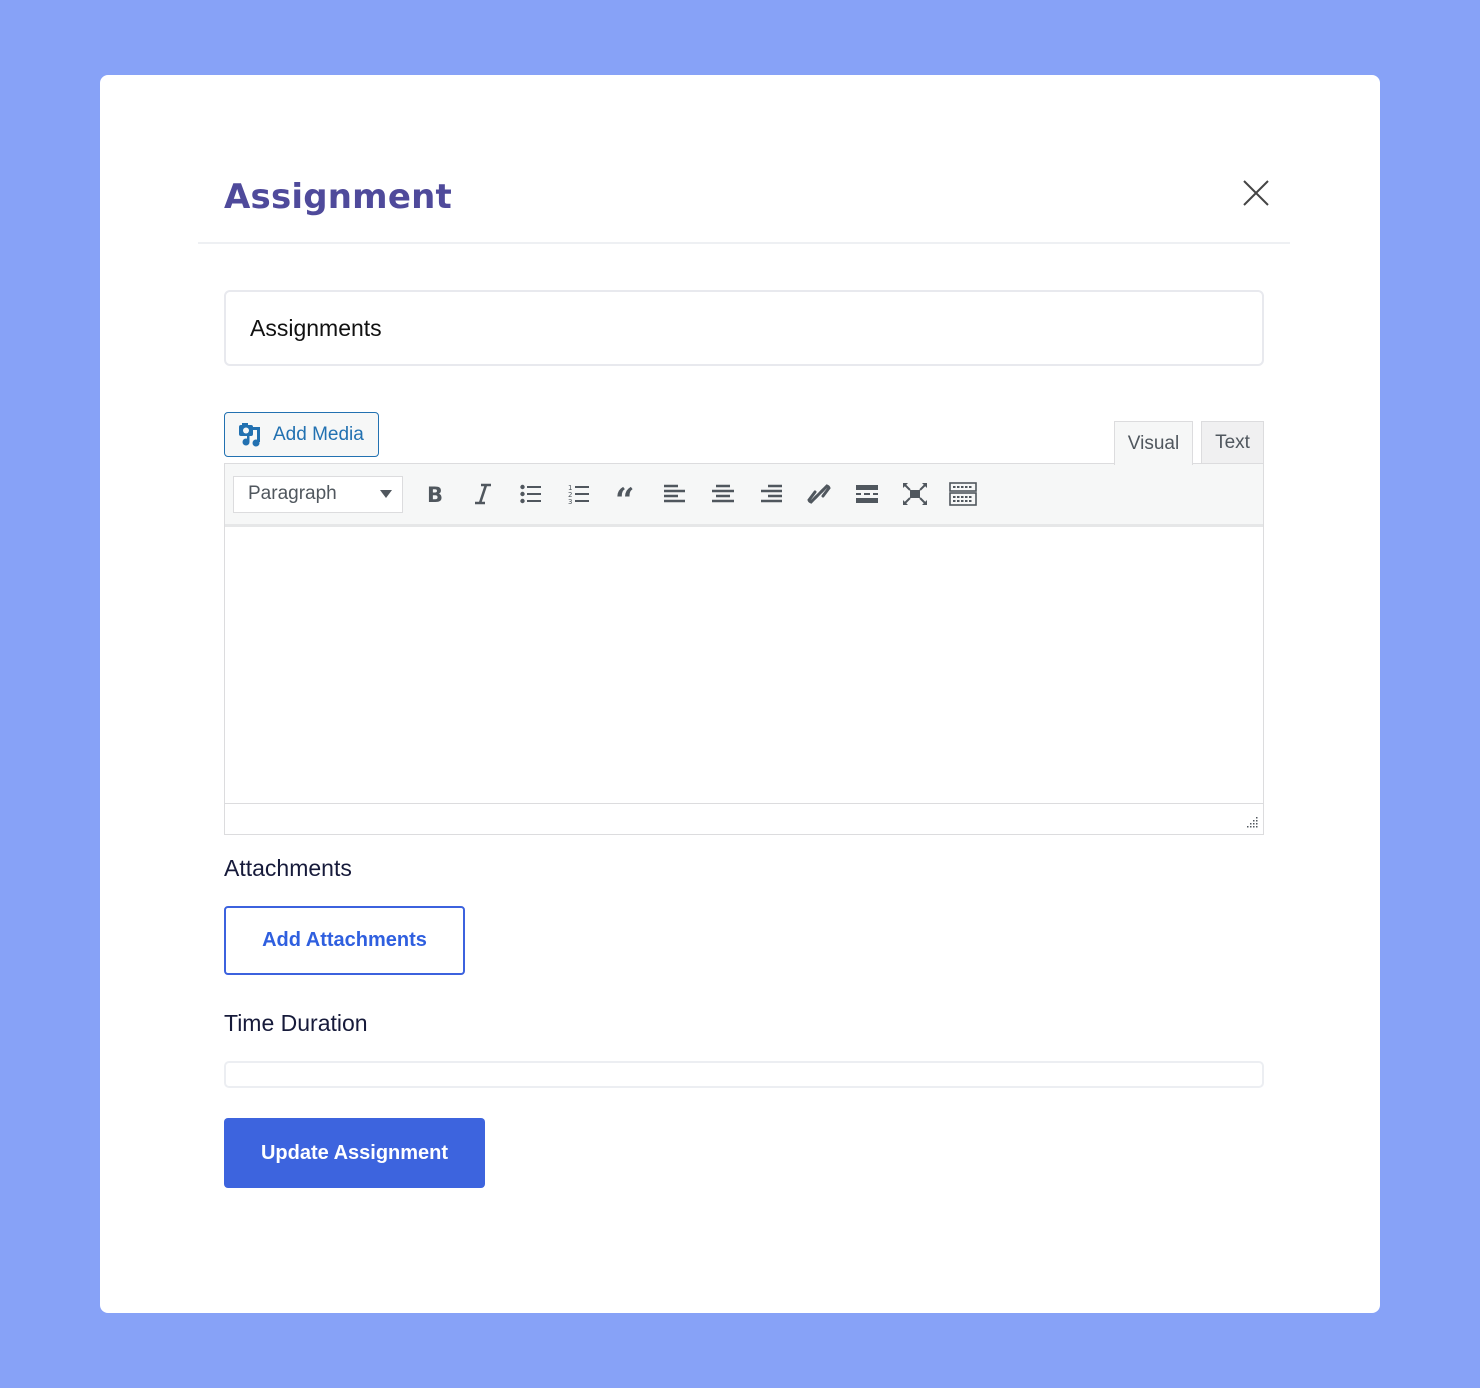 Image resolution: width=1480 pixels, height=1388 pixels. I want to click on svg-text: 3, so click(570, 501).